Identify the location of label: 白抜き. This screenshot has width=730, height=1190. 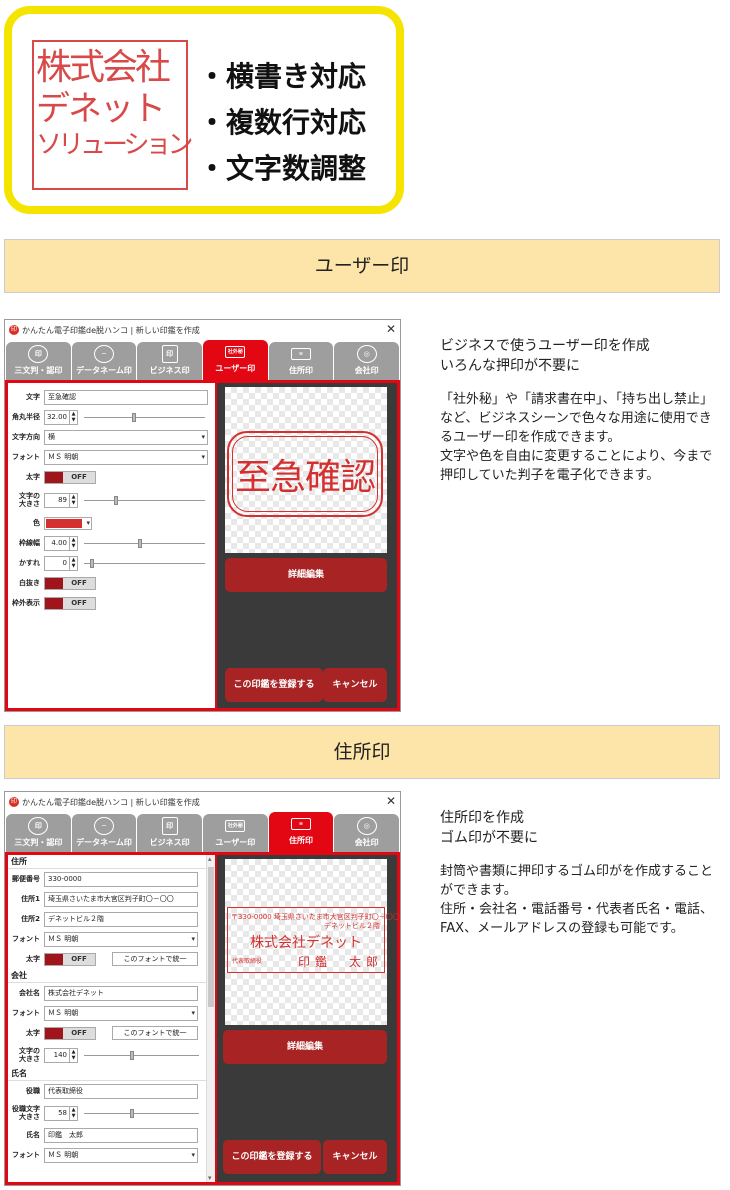
(29, 583).